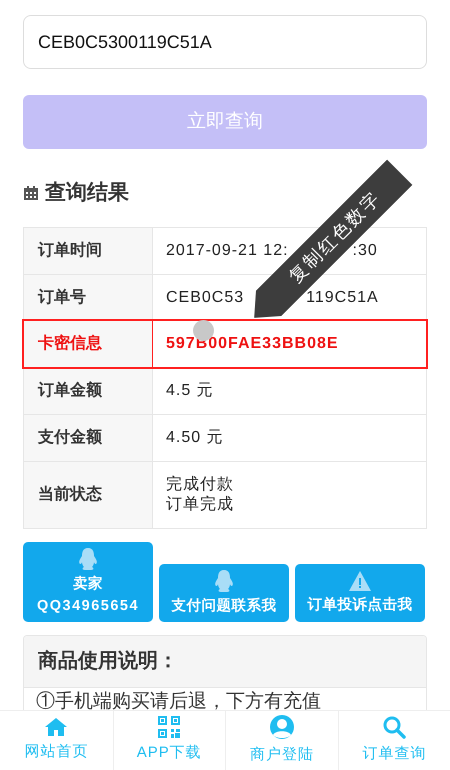 Image resolution: width=450 pixels, height=770 pixels. I want to click on row-label: 支付金额, so click(70, 437).